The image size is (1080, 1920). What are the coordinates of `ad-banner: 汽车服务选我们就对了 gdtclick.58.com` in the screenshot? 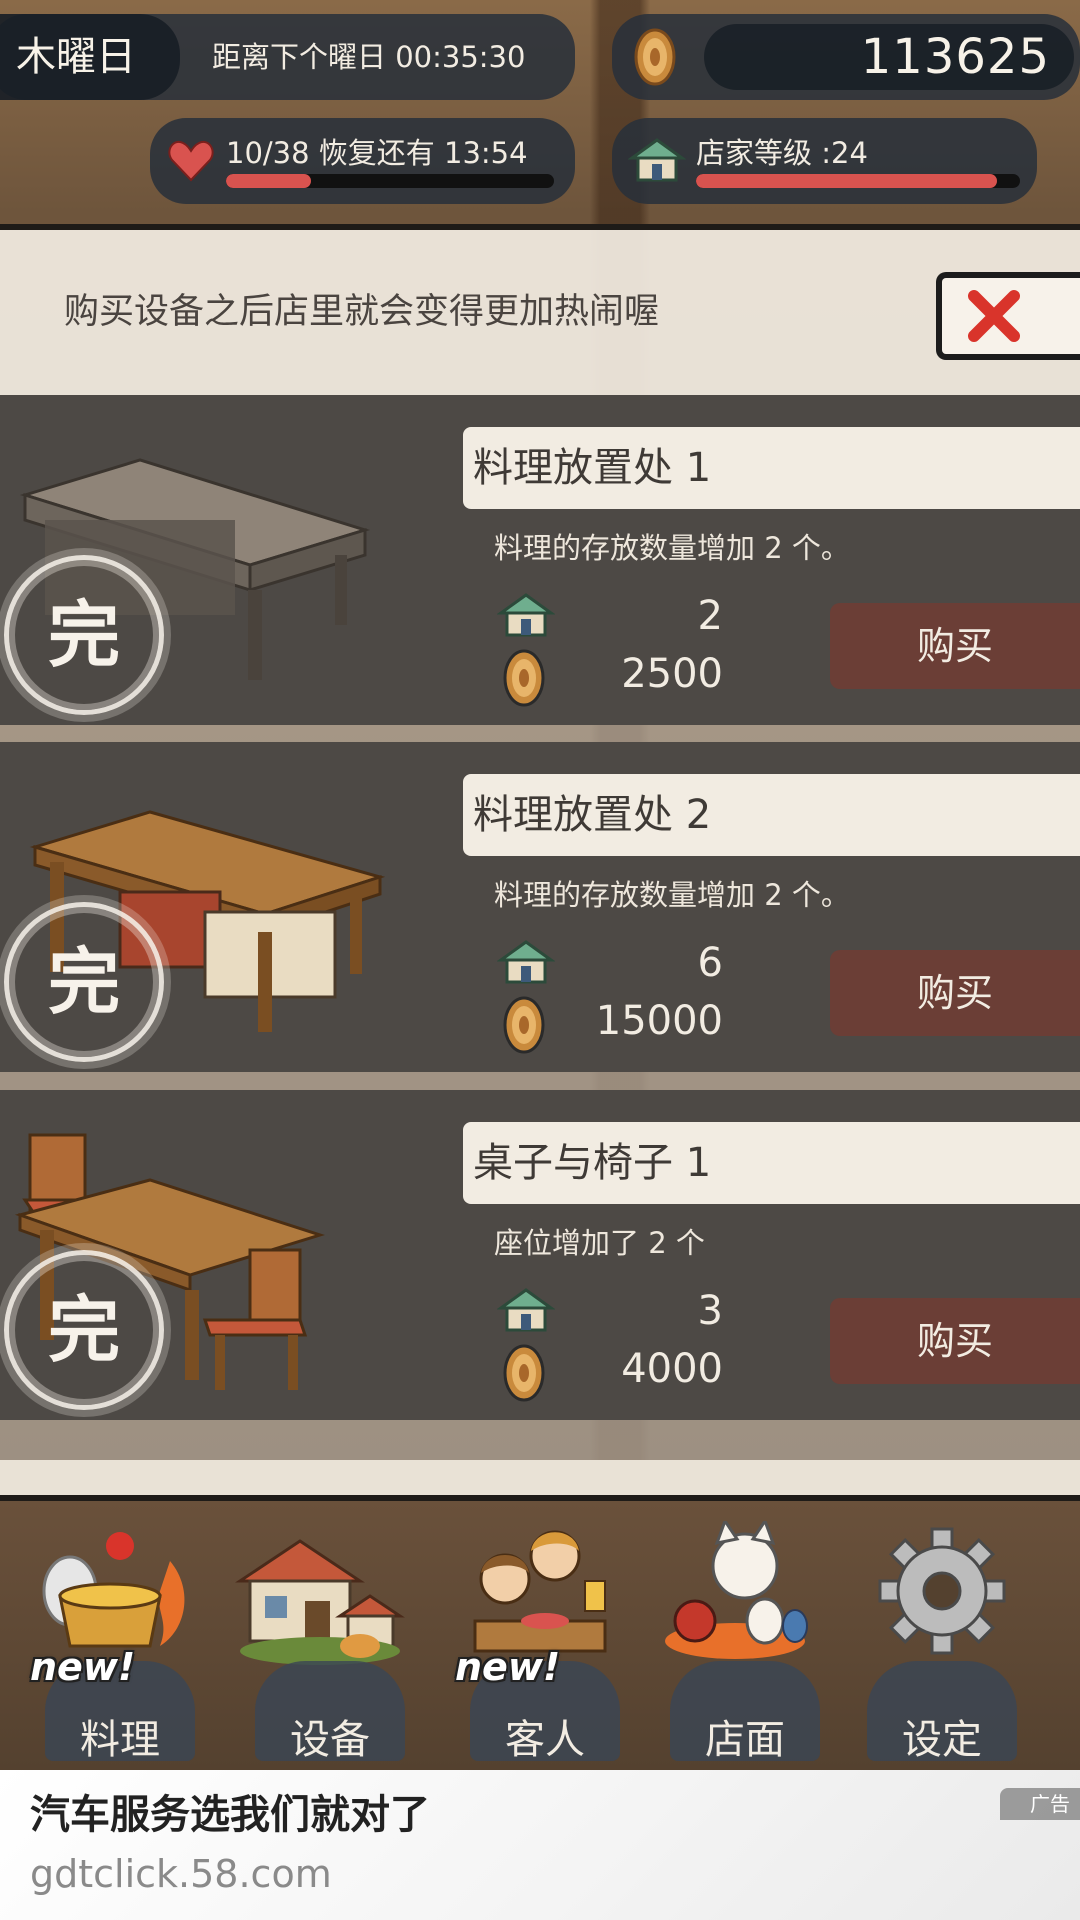 It's located at (540, 1845).